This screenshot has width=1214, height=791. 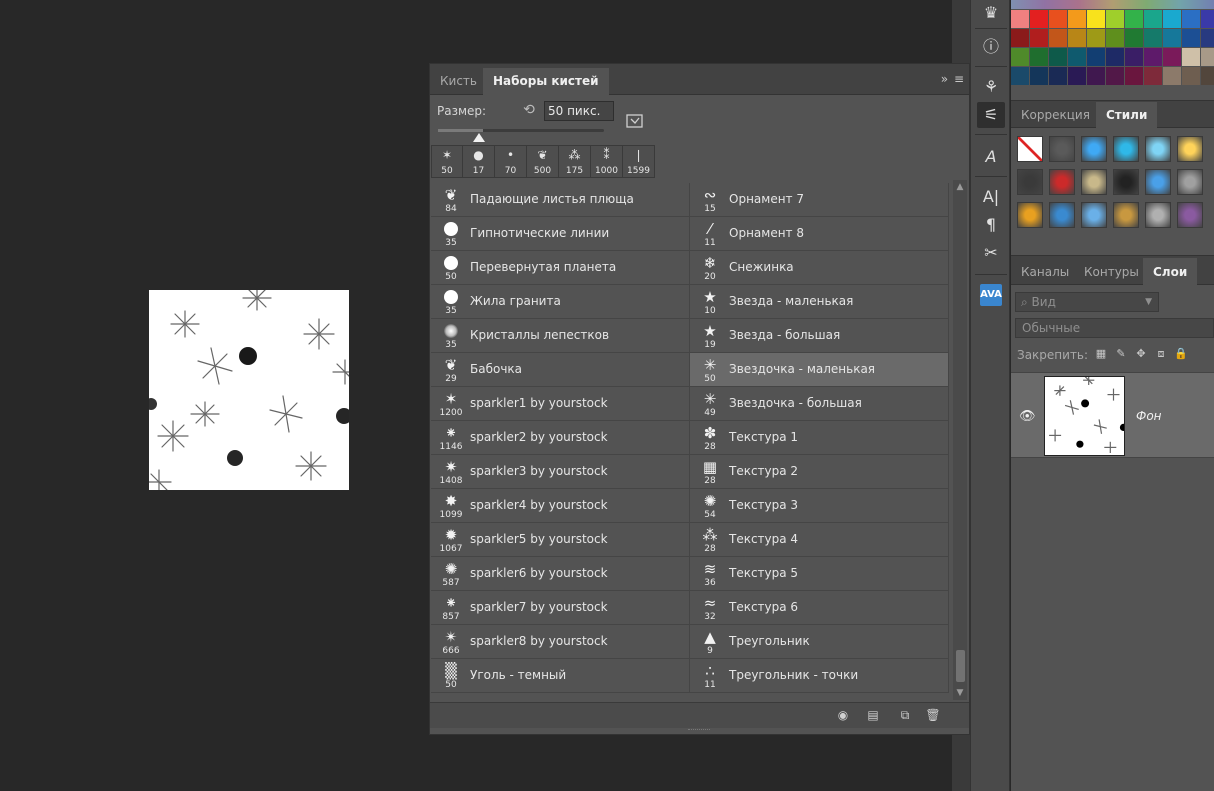 What do you see at coordinates (819, 268) in the screenshot?
I see `brush-preset-item: ❄ 20 Снежинка` at bounding box center [819, 268].